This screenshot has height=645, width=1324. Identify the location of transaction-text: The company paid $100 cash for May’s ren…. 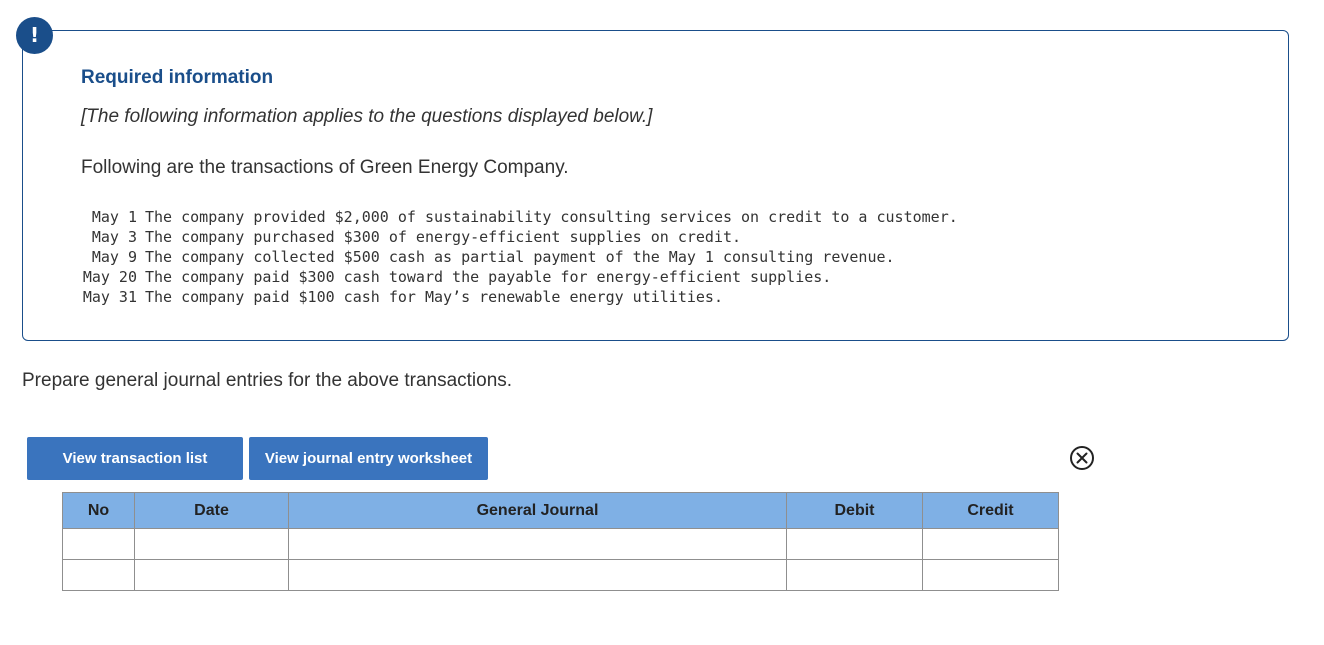
(434, 297).